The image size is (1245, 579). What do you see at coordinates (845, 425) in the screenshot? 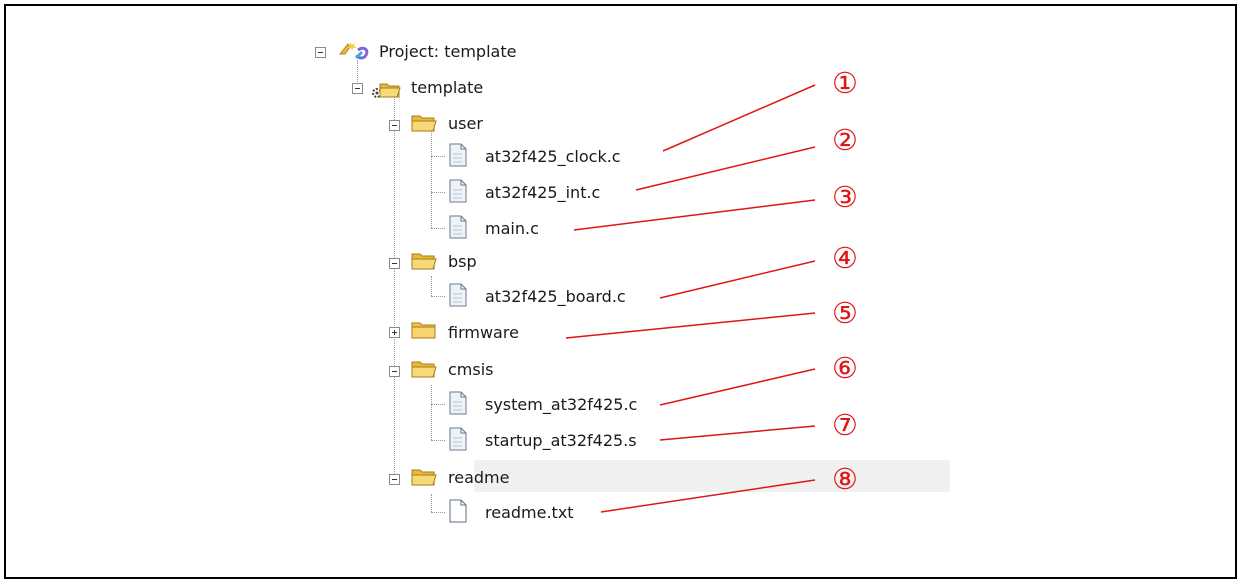
I see `callout-number: ⑦` at bounding box center [845, 425].